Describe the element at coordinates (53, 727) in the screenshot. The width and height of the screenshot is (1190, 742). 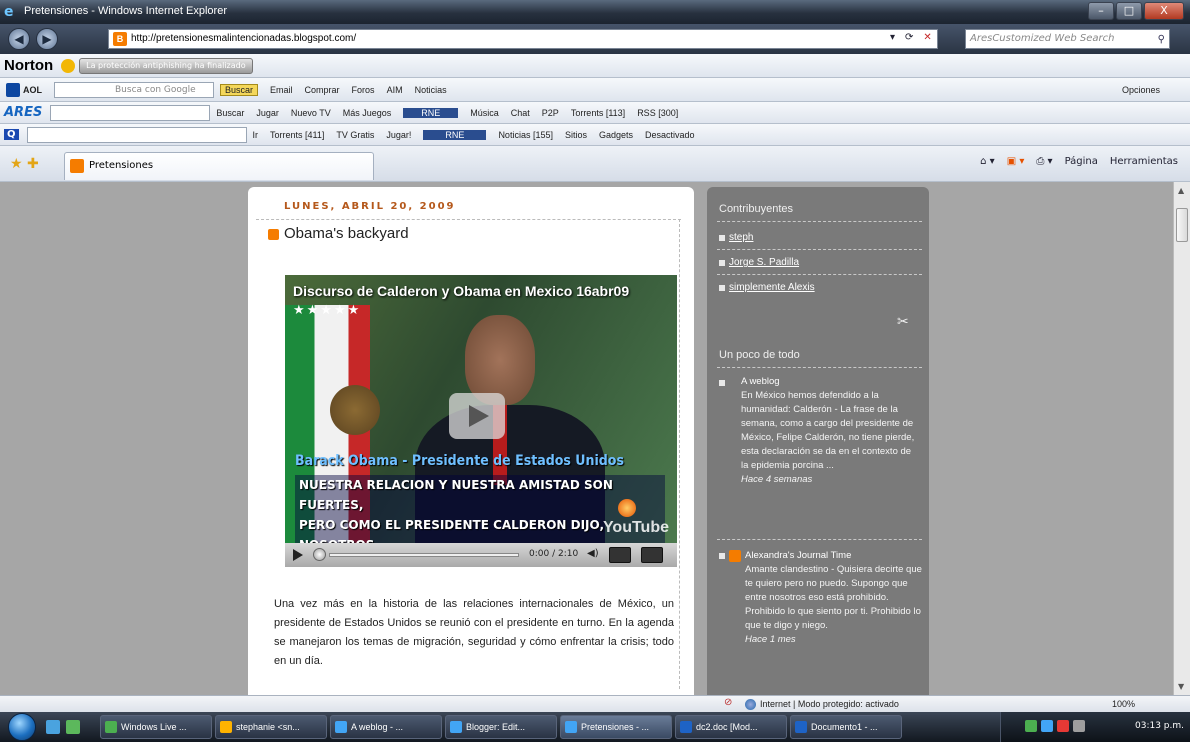
I see `show-desktop-icon` at that location.